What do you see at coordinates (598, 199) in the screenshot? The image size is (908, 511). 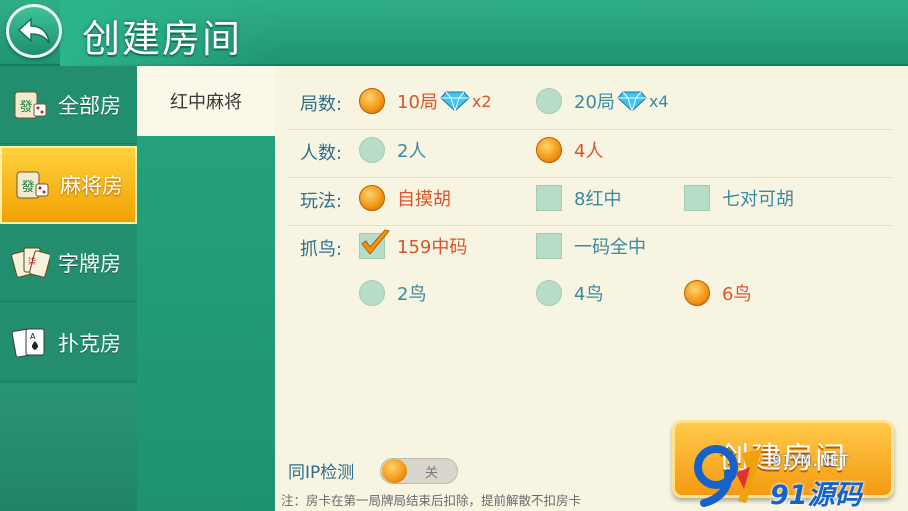 I see `option-label: 8红中` at bounding box center [598, 199].